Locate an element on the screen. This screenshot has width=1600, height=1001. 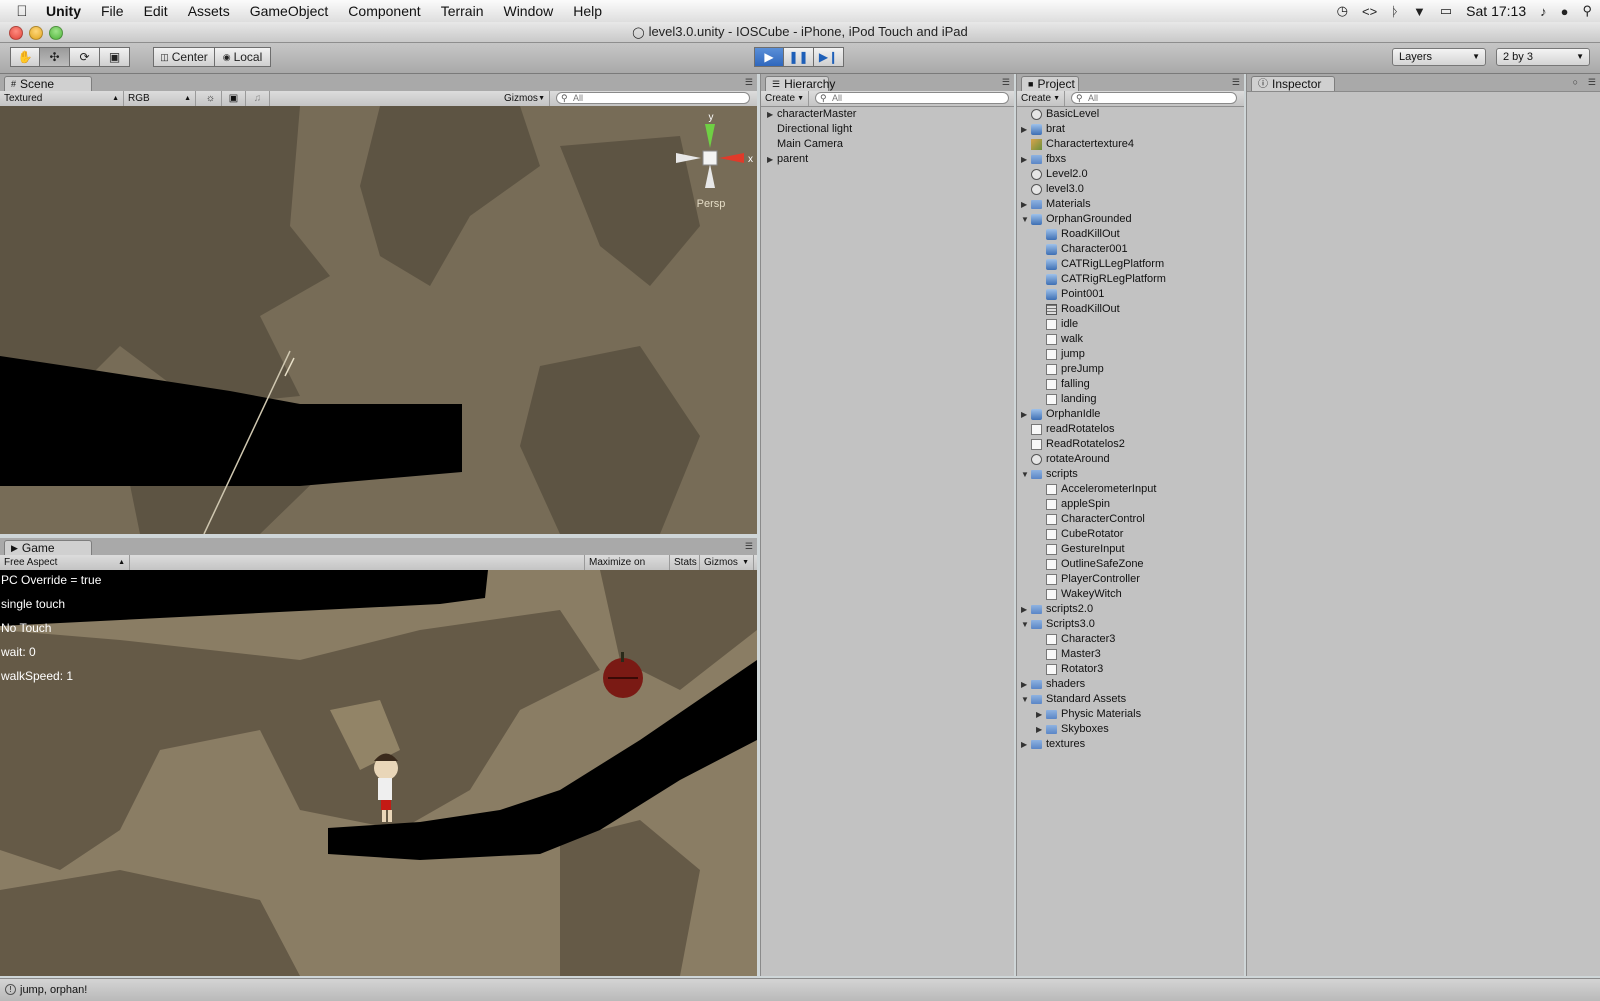
image-effects-toggle: ▣ is located at coordinates (234, 98).